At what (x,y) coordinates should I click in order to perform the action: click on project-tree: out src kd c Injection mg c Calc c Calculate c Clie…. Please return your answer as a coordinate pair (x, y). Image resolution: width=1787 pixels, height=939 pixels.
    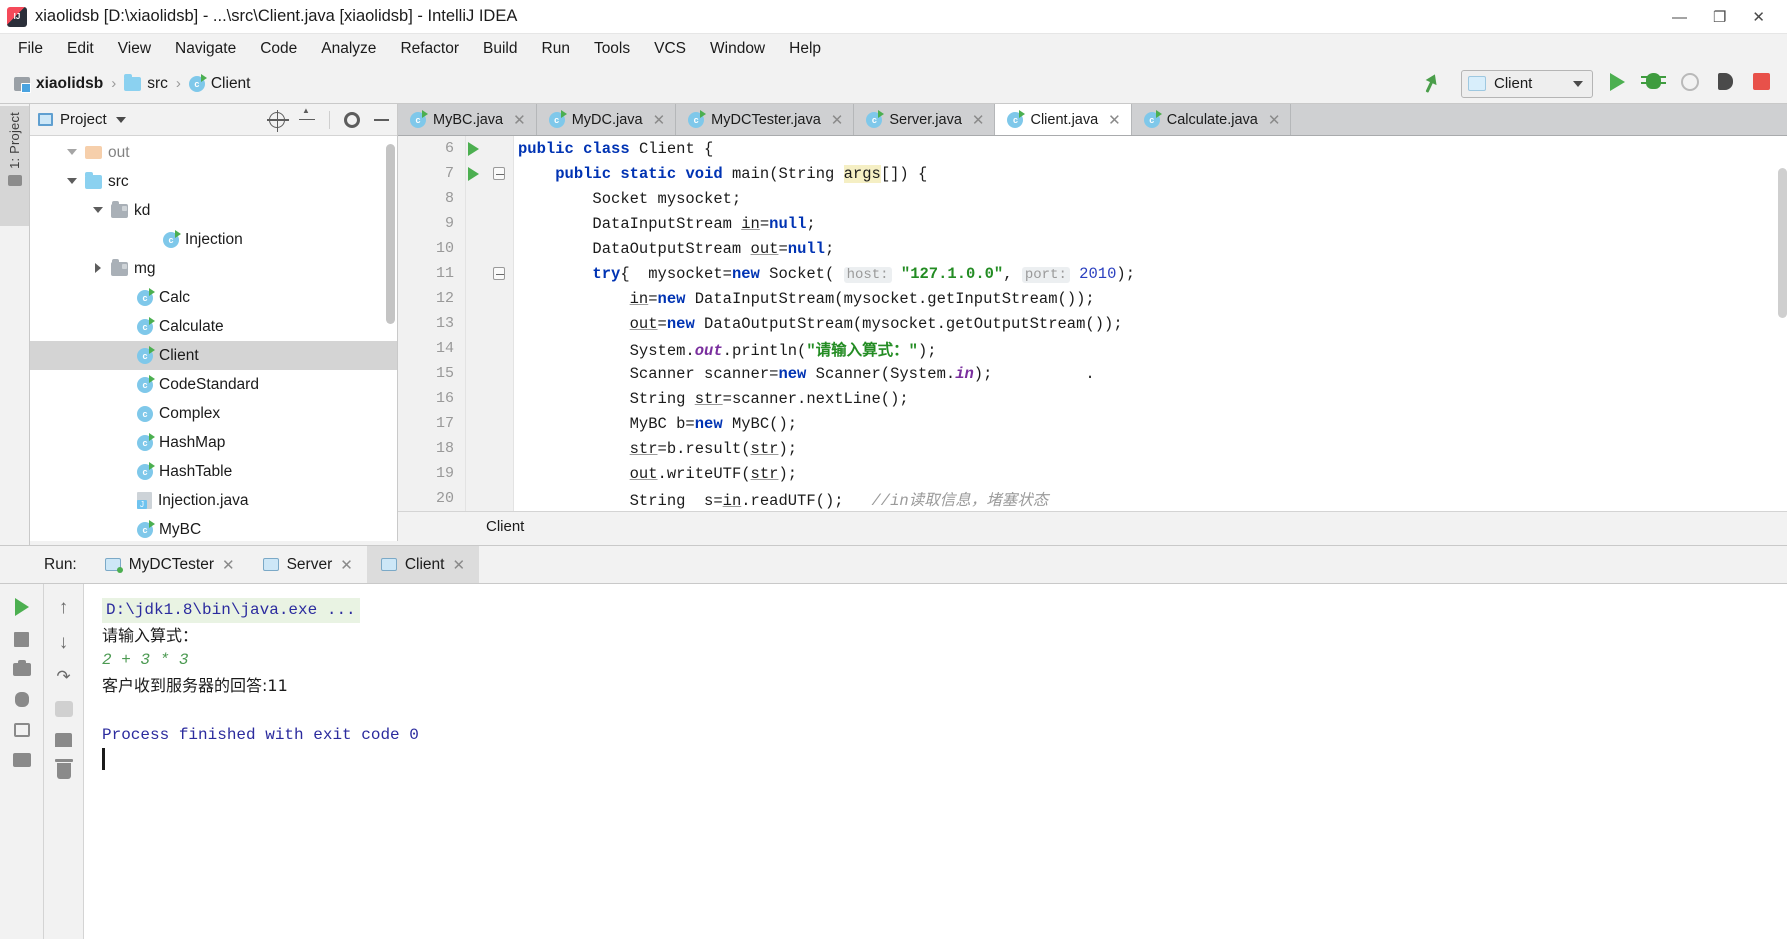
    Looking at the image, I should click on (213, 338).